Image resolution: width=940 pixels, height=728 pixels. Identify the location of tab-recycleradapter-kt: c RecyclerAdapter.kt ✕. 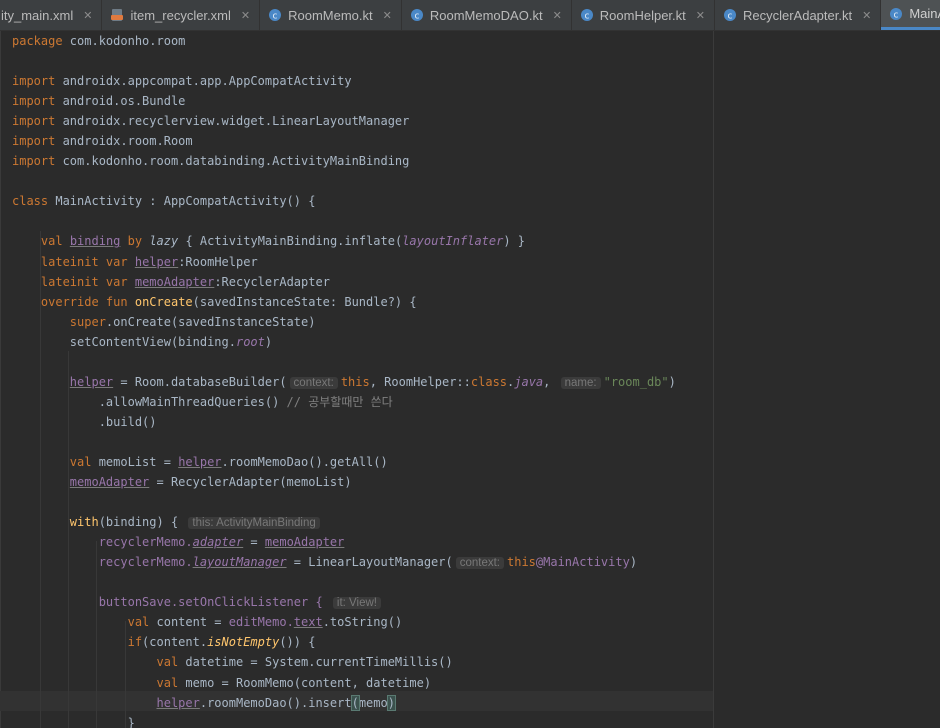
(798, 15).